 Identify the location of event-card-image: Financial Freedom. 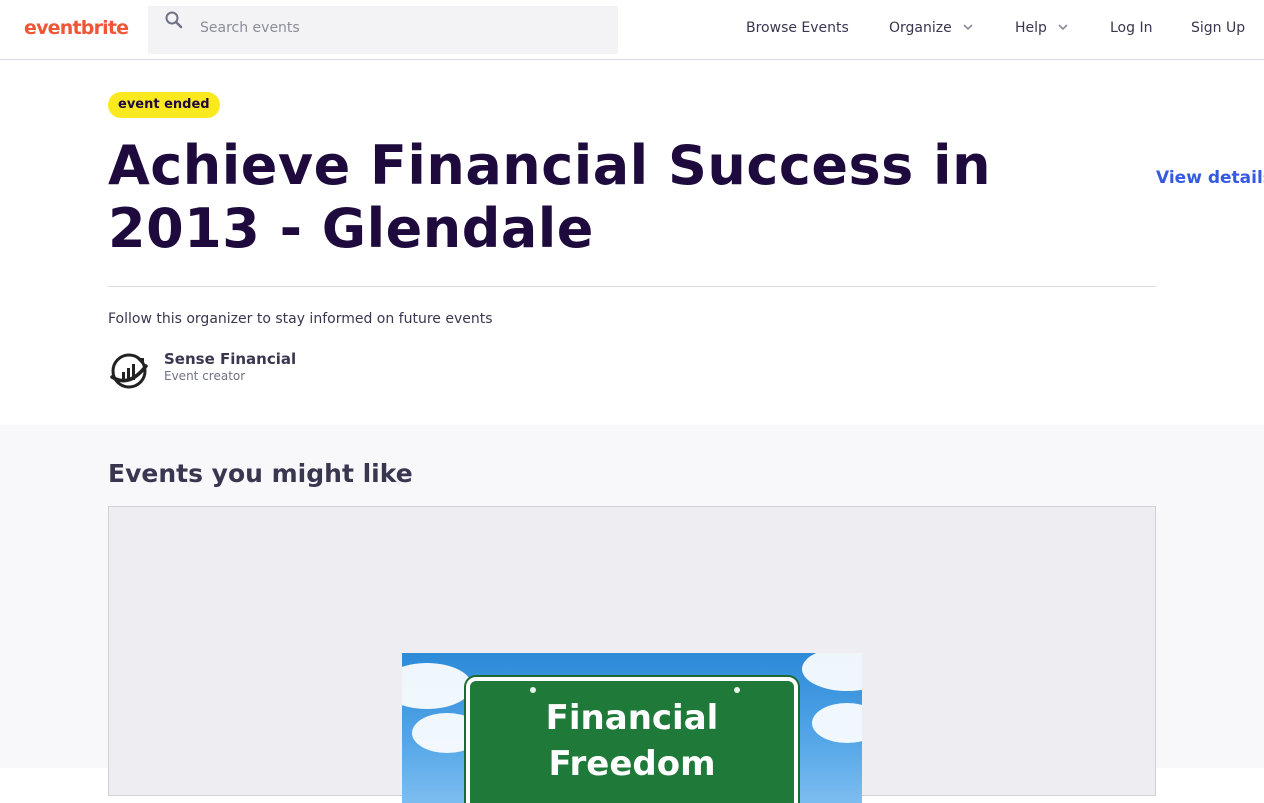
(632, 728).